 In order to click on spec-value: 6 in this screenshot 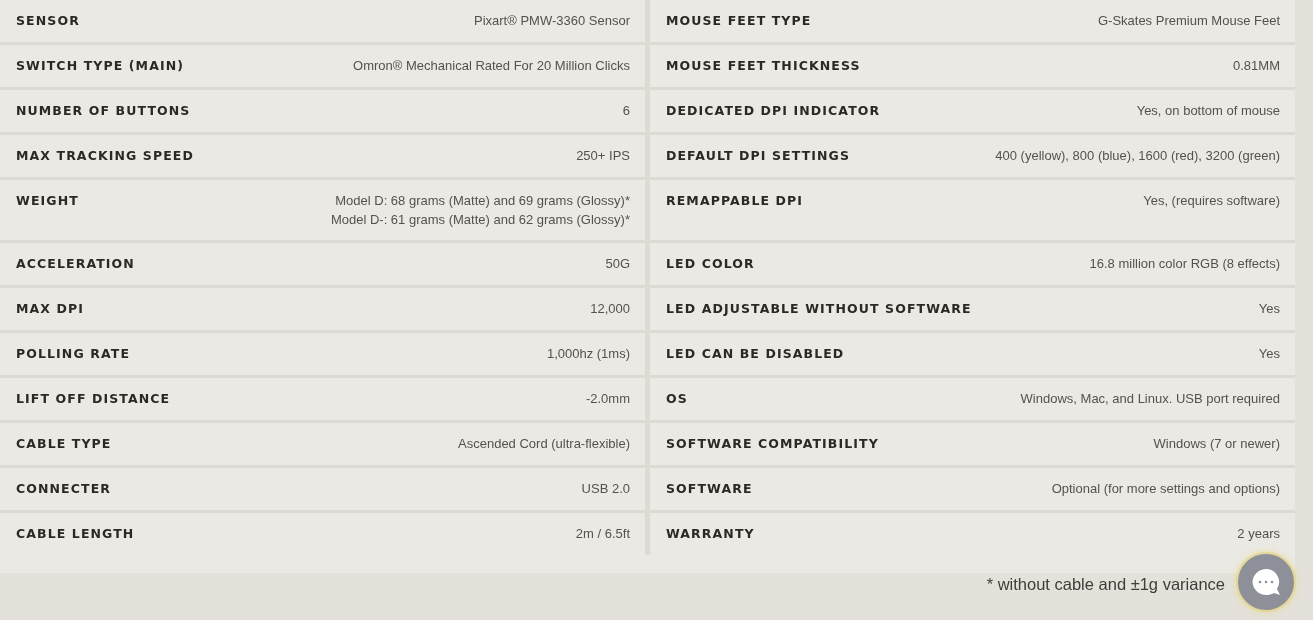, I will do `click(626, 111)`.